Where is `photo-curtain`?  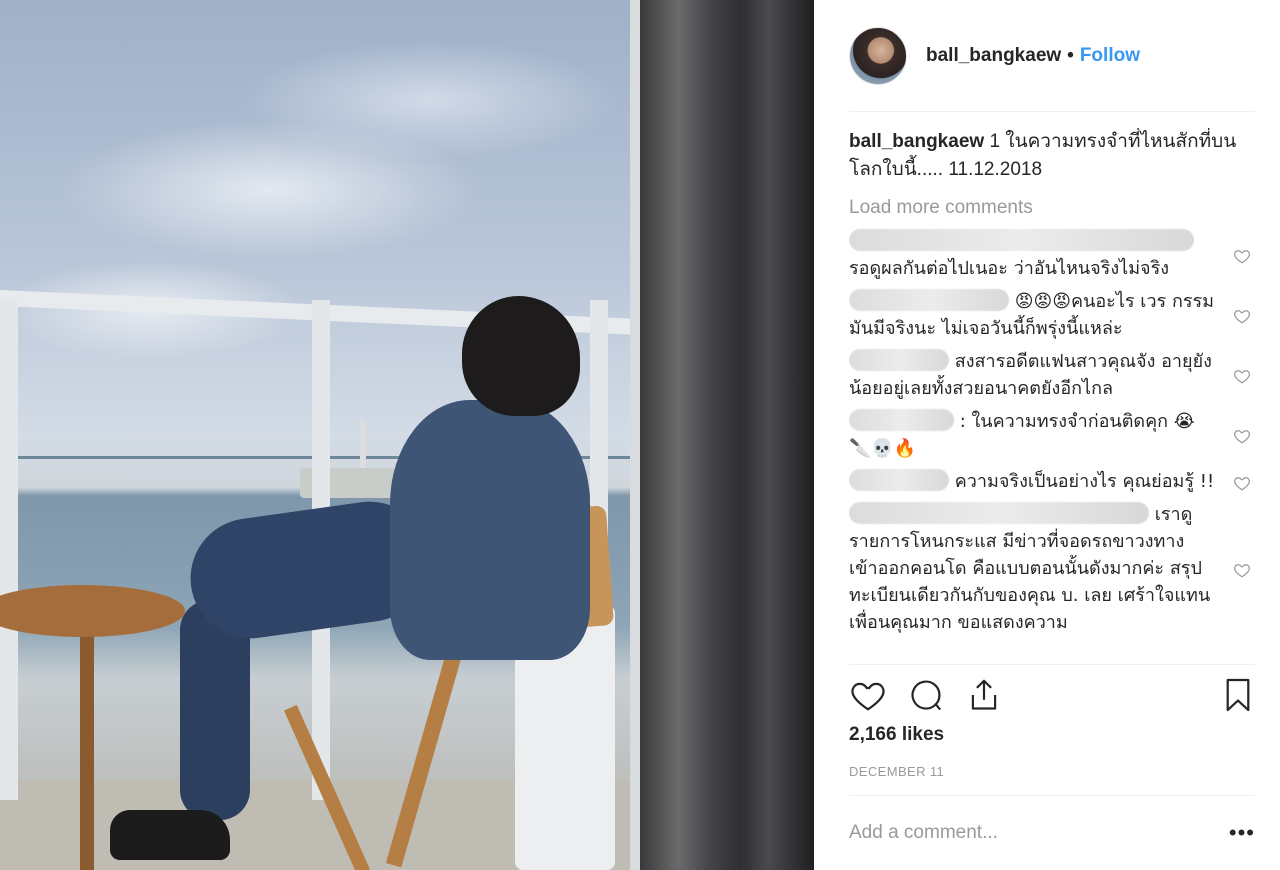 photo-curtain is located at coordinates (727, 435).